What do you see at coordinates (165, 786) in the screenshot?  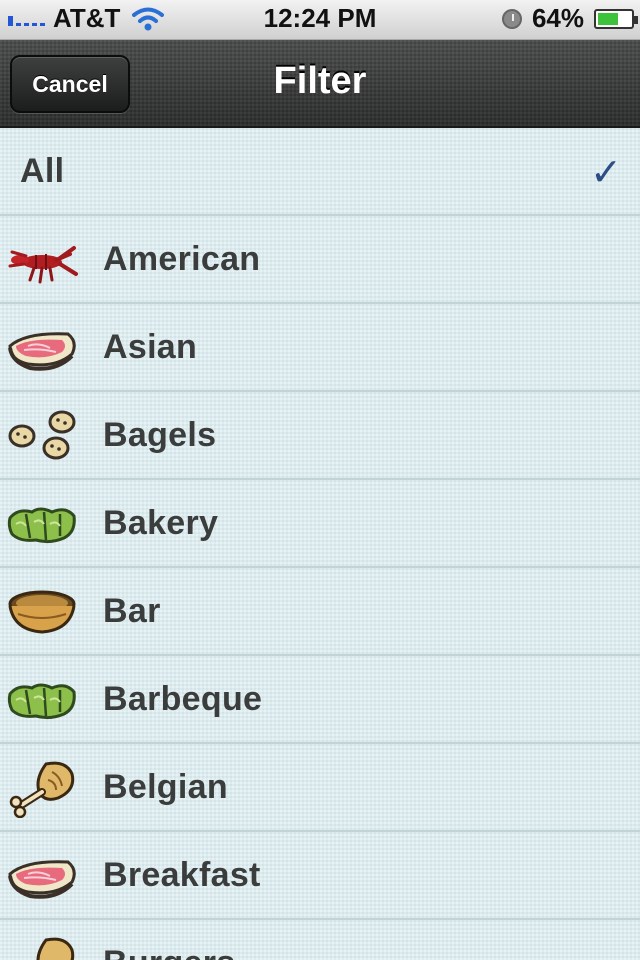 I see `list-item-label: Belgian` at bounding box center [165, 786].